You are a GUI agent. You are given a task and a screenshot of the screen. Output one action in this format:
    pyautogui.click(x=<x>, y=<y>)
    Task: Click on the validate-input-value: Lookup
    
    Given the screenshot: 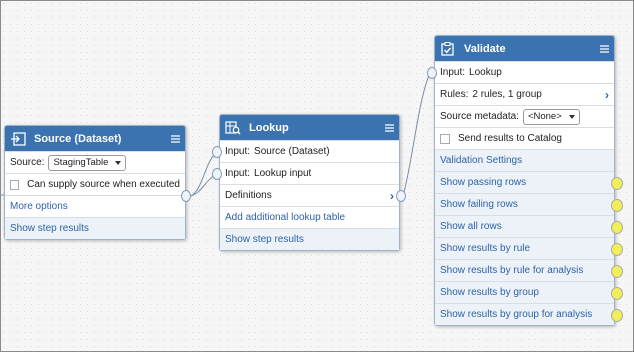 What is the action you would take?
    pyautogui.click(x=485, y=72)
    